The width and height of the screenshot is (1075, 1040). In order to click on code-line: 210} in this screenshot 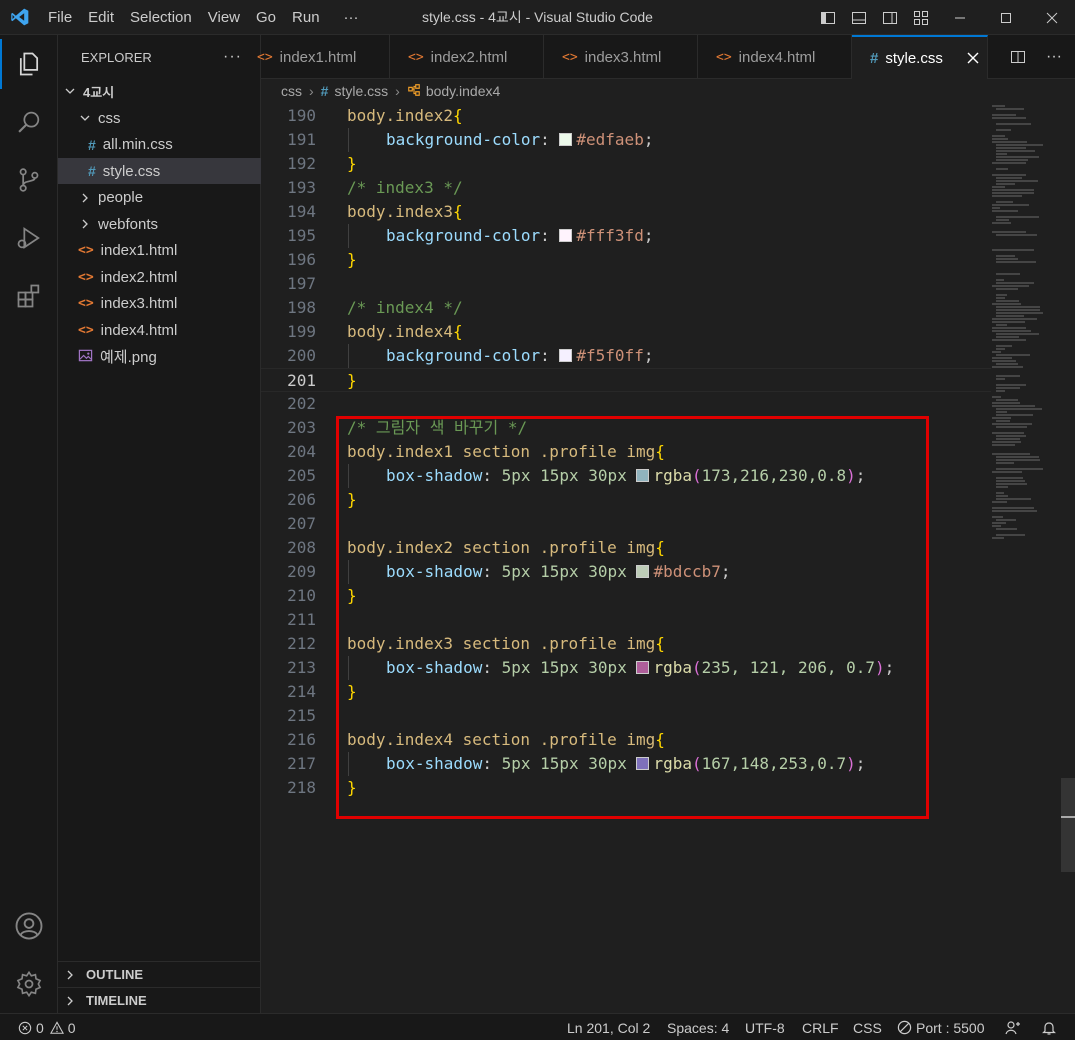, I will do `click(626, 596)`.